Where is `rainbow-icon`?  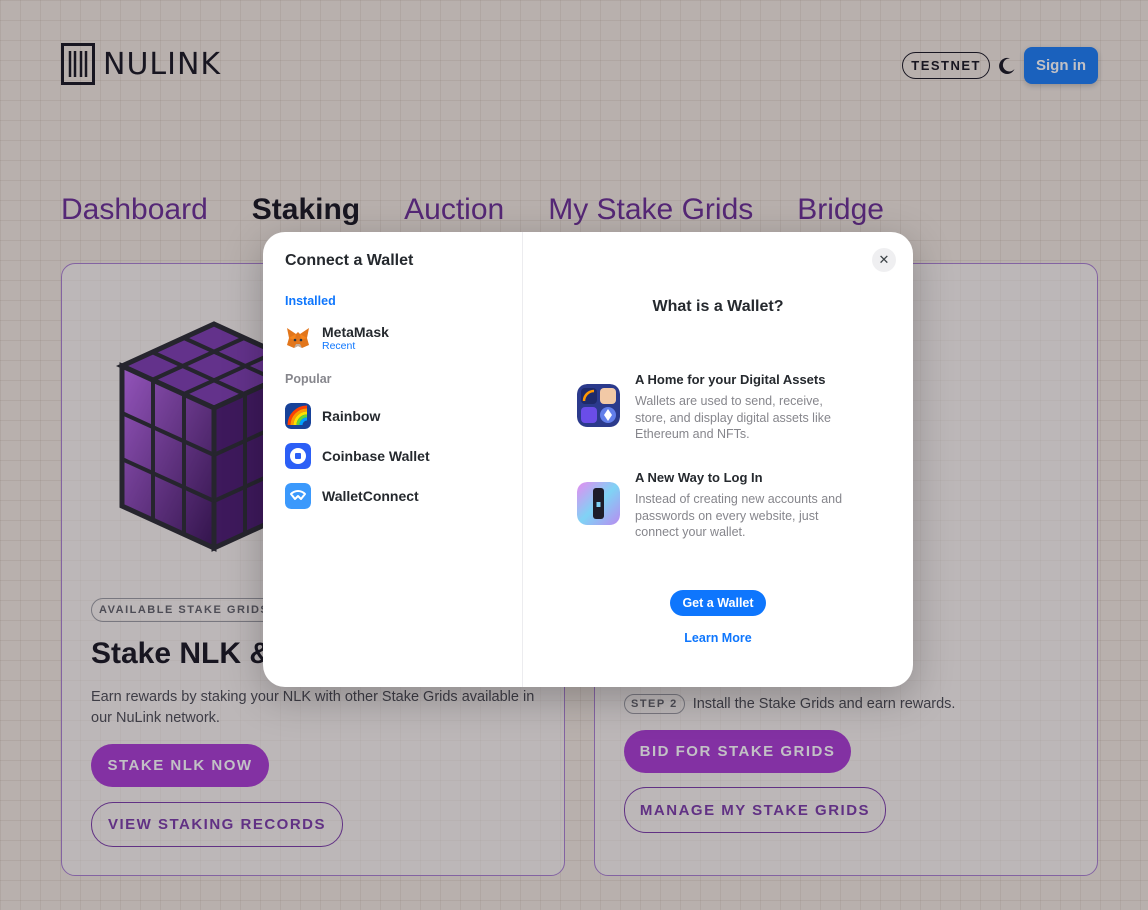
rainbow-icon is located at coordinates (298, 416).